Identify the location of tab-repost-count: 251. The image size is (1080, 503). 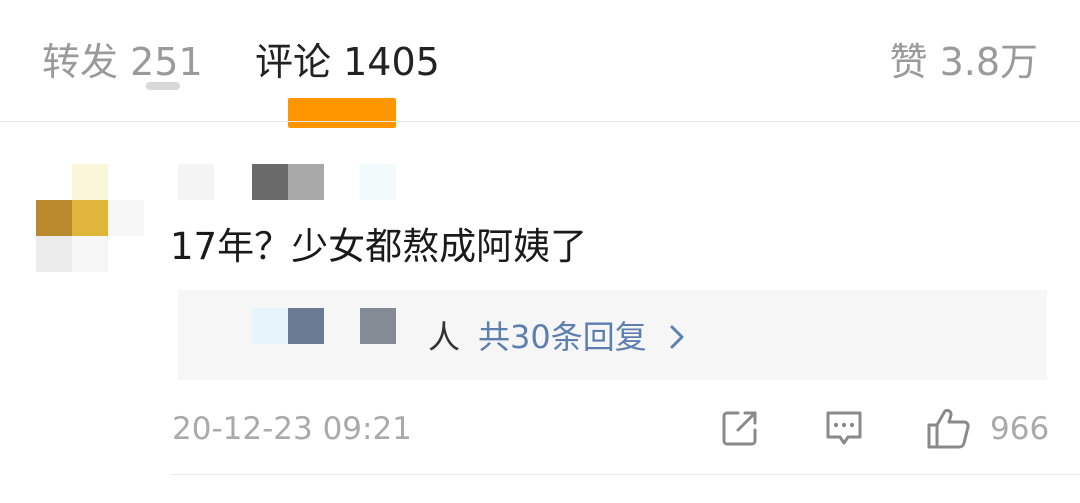
(166, 62).